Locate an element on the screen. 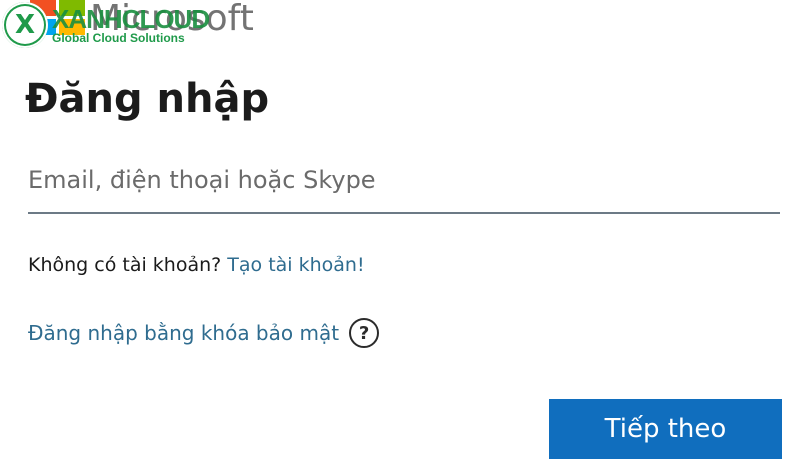 Image resolution: width=800 pixels, height=464 pixels. watermark-tagline: Global Cloud Solutions is located at coordinates (118, 38).